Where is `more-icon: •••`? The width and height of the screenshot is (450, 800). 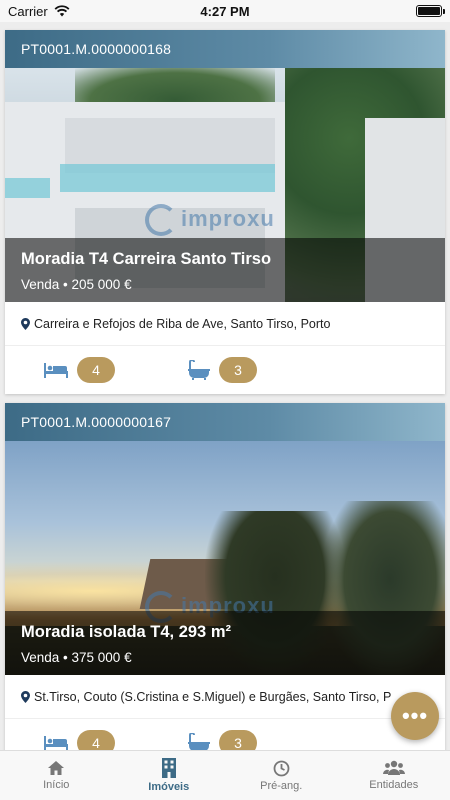
more-icon: ••• is located at coordinates (415, 715).